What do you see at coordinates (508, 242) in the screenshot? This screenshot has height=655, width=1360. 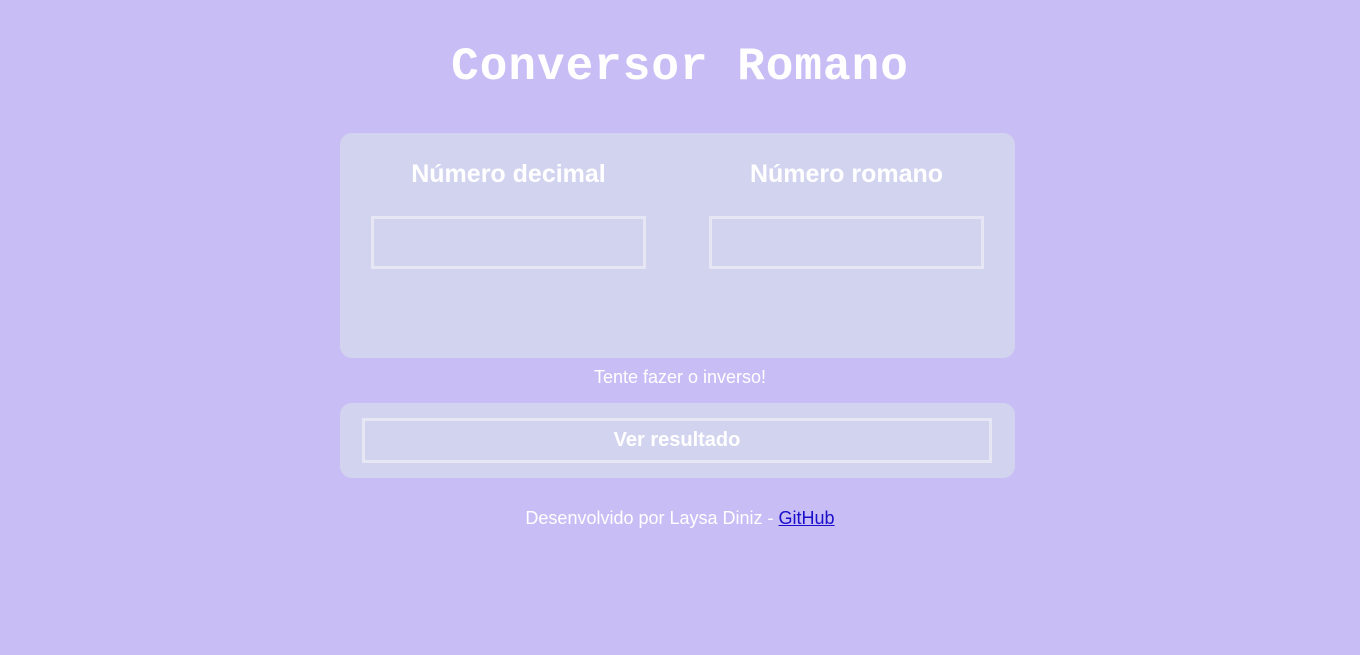 I see `decimal-input` at bounding box center [508, 242].